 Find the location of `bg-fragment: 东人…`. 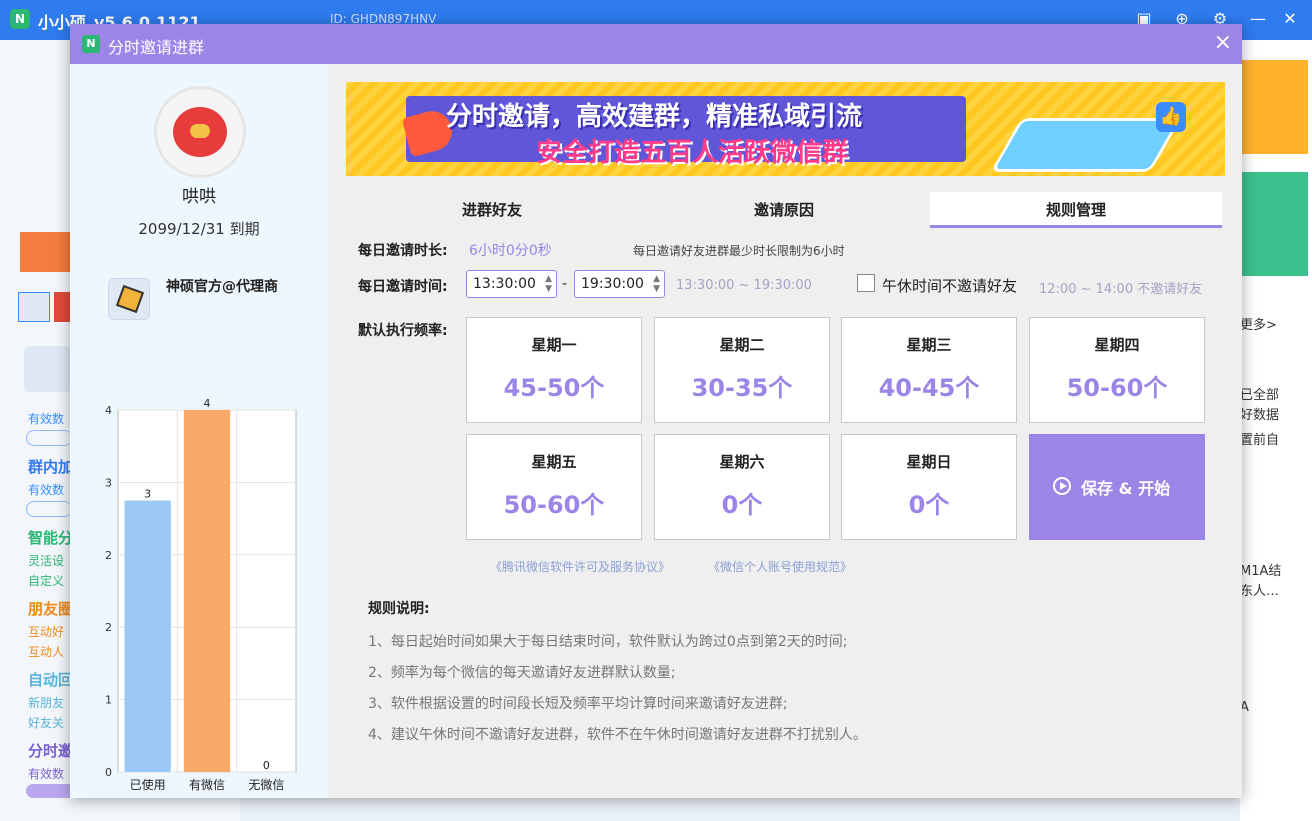

bg-fragment: 东人… is located at coordinates (1260, 591).